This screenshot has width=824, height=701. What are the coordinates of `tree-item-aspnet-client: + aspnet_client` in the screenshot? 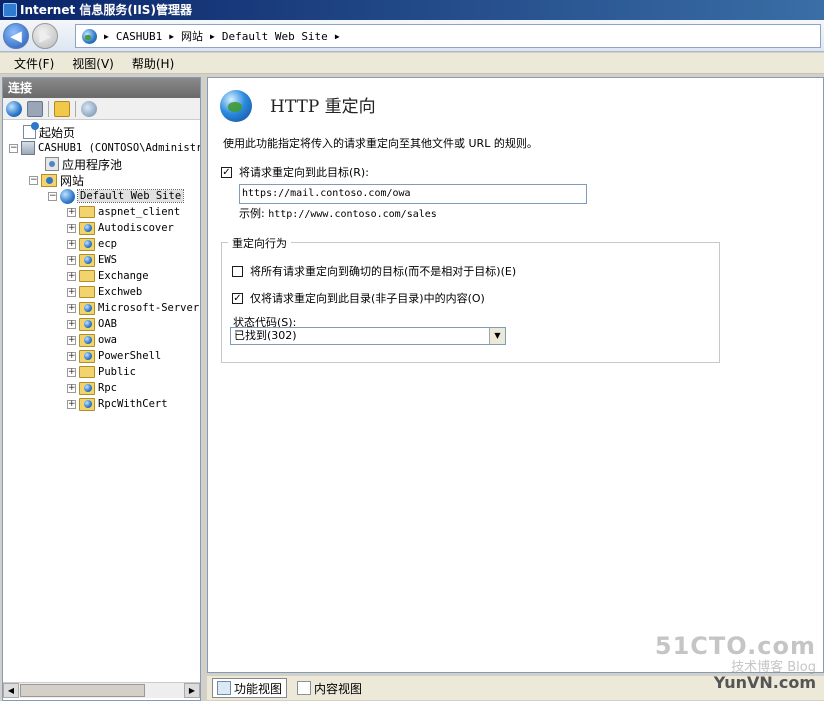 It's located at (123, 212).